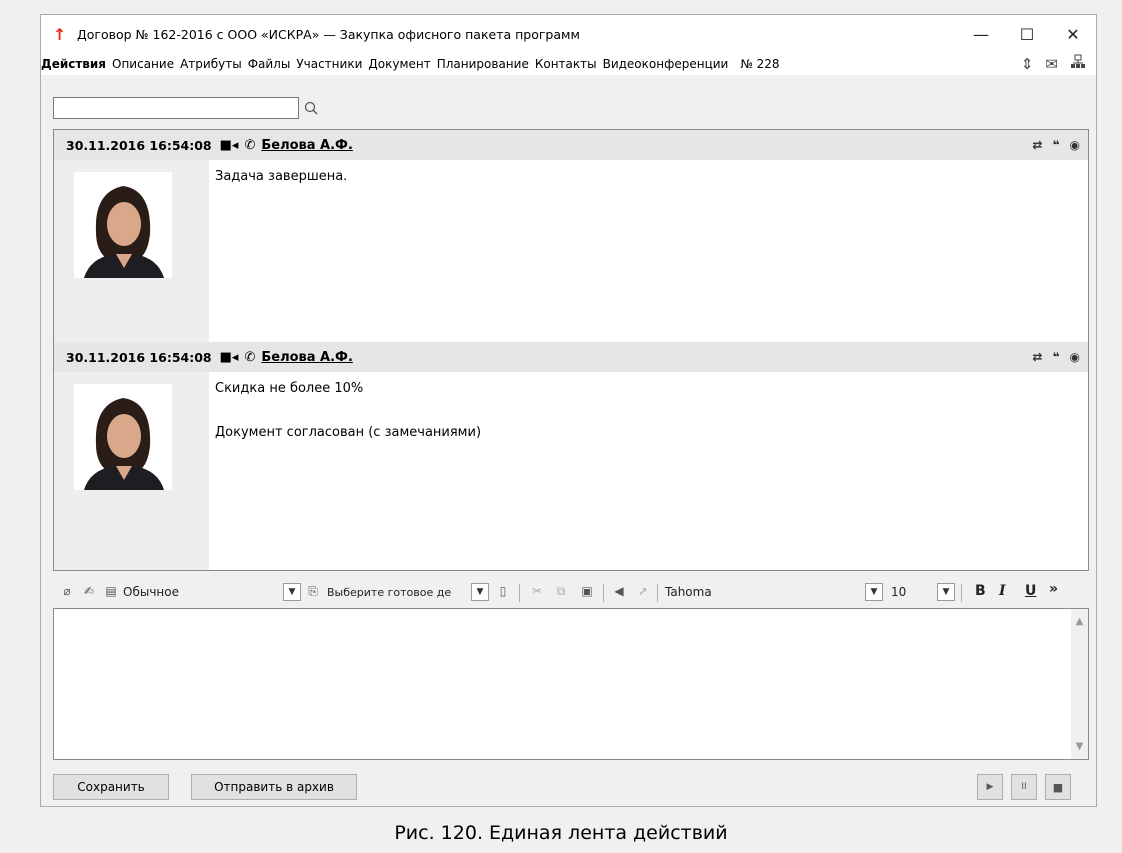 The image size is (1122, 853). Describe the element at coordinates (774, 592) in the screenshot. I see `font-select: Tahoma ▼` at that location.